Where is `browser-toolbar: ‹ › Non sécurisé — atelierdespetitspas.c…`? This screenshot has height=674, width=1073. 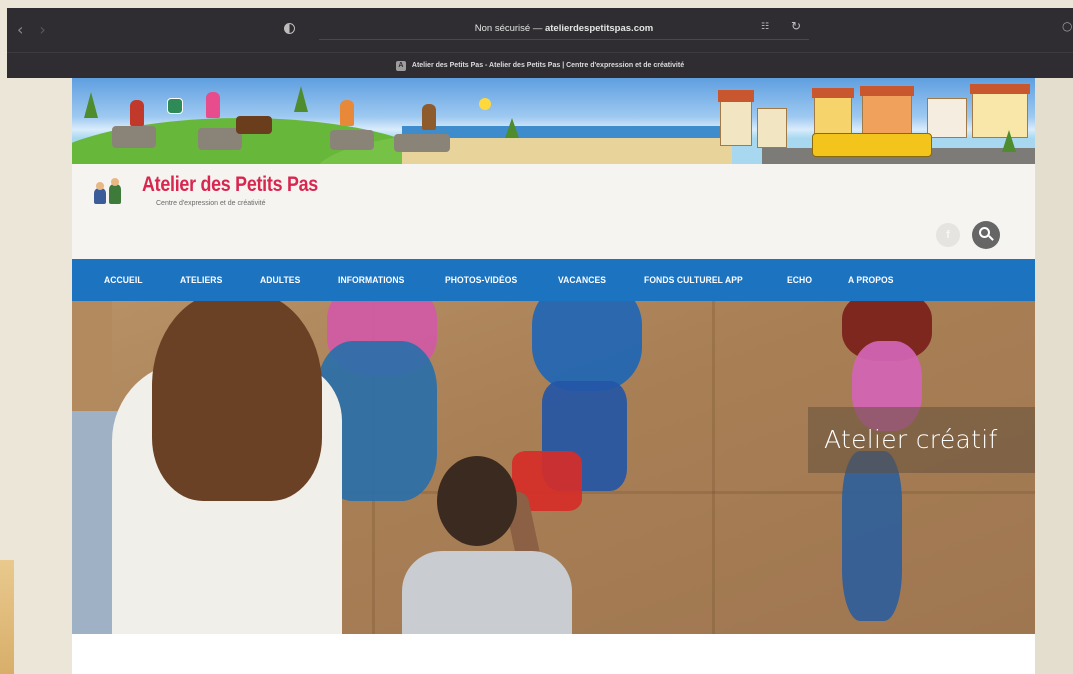 browser-toolbar: ‹ › Non sécurisé — atelierdespetitspas.c… is located at coordinates (540, 43).